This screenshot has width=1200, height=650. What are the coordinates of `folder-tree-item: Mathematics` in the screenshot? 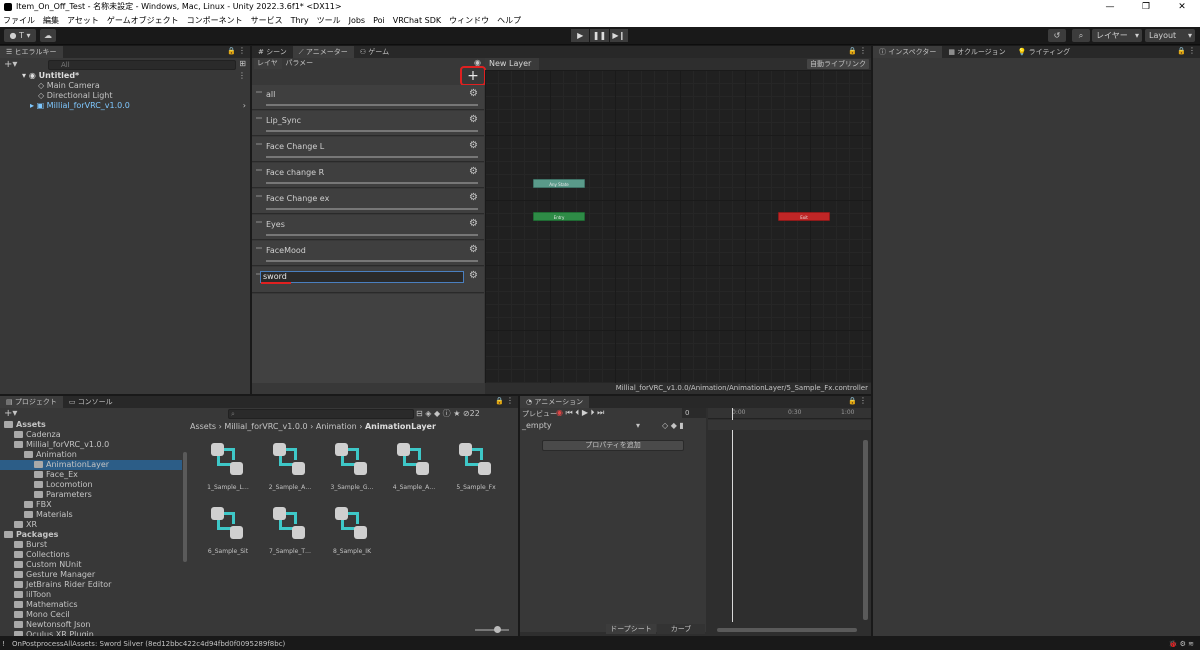 It's located at (98, 605).